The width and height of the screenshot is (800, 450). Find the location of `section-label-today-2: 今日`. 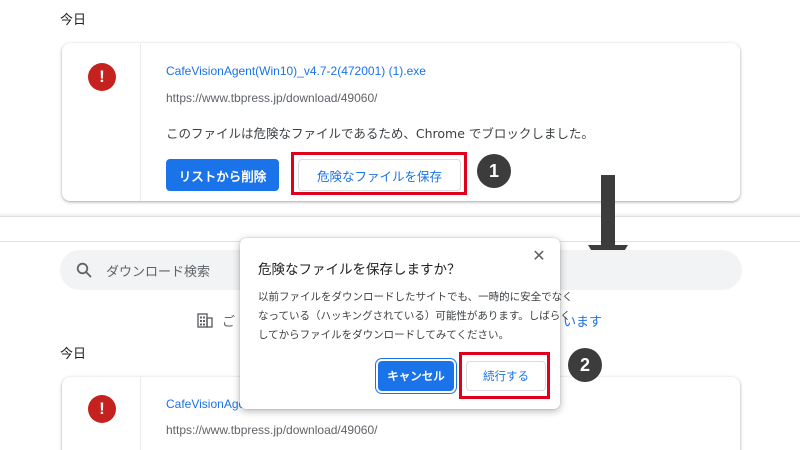

section-label-today-2: 今日 is located at coordinates (73, 354).